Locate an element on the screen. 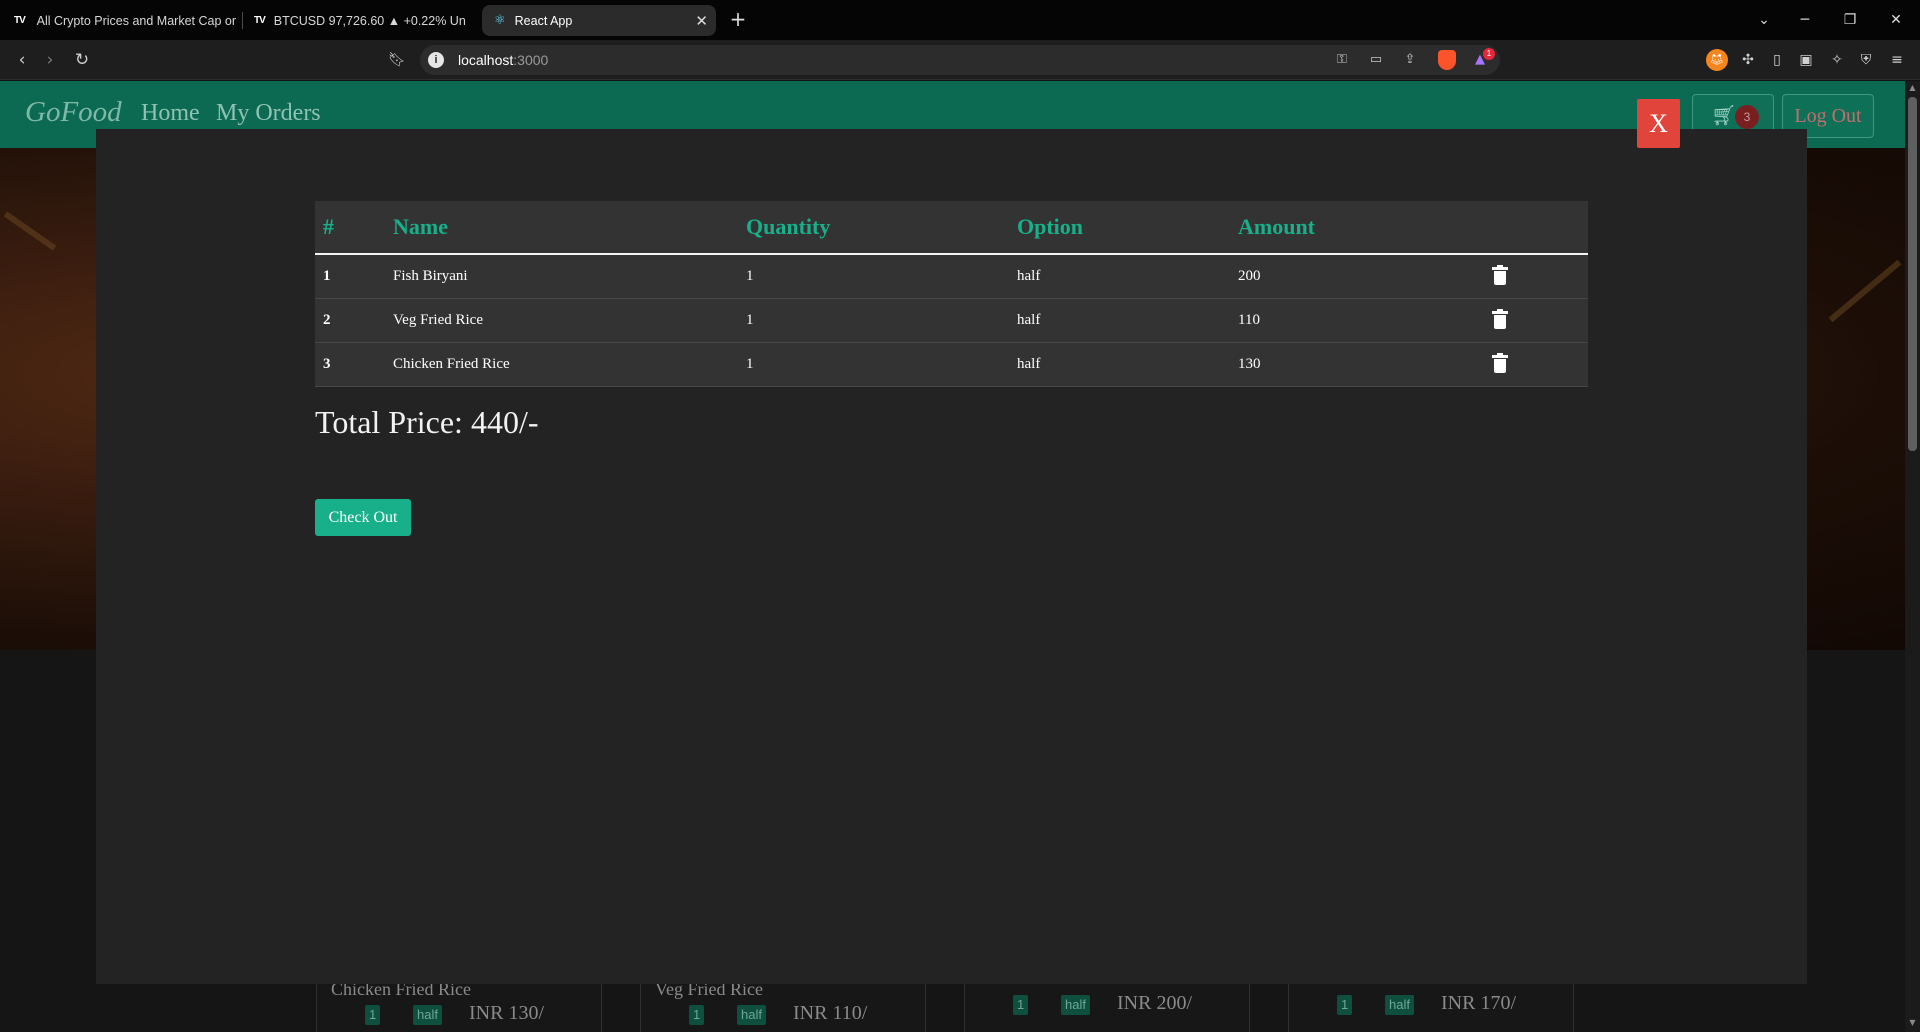 The image size is (1920, 1032). brand-logo: GoFood is located at coordinates (73, 112).